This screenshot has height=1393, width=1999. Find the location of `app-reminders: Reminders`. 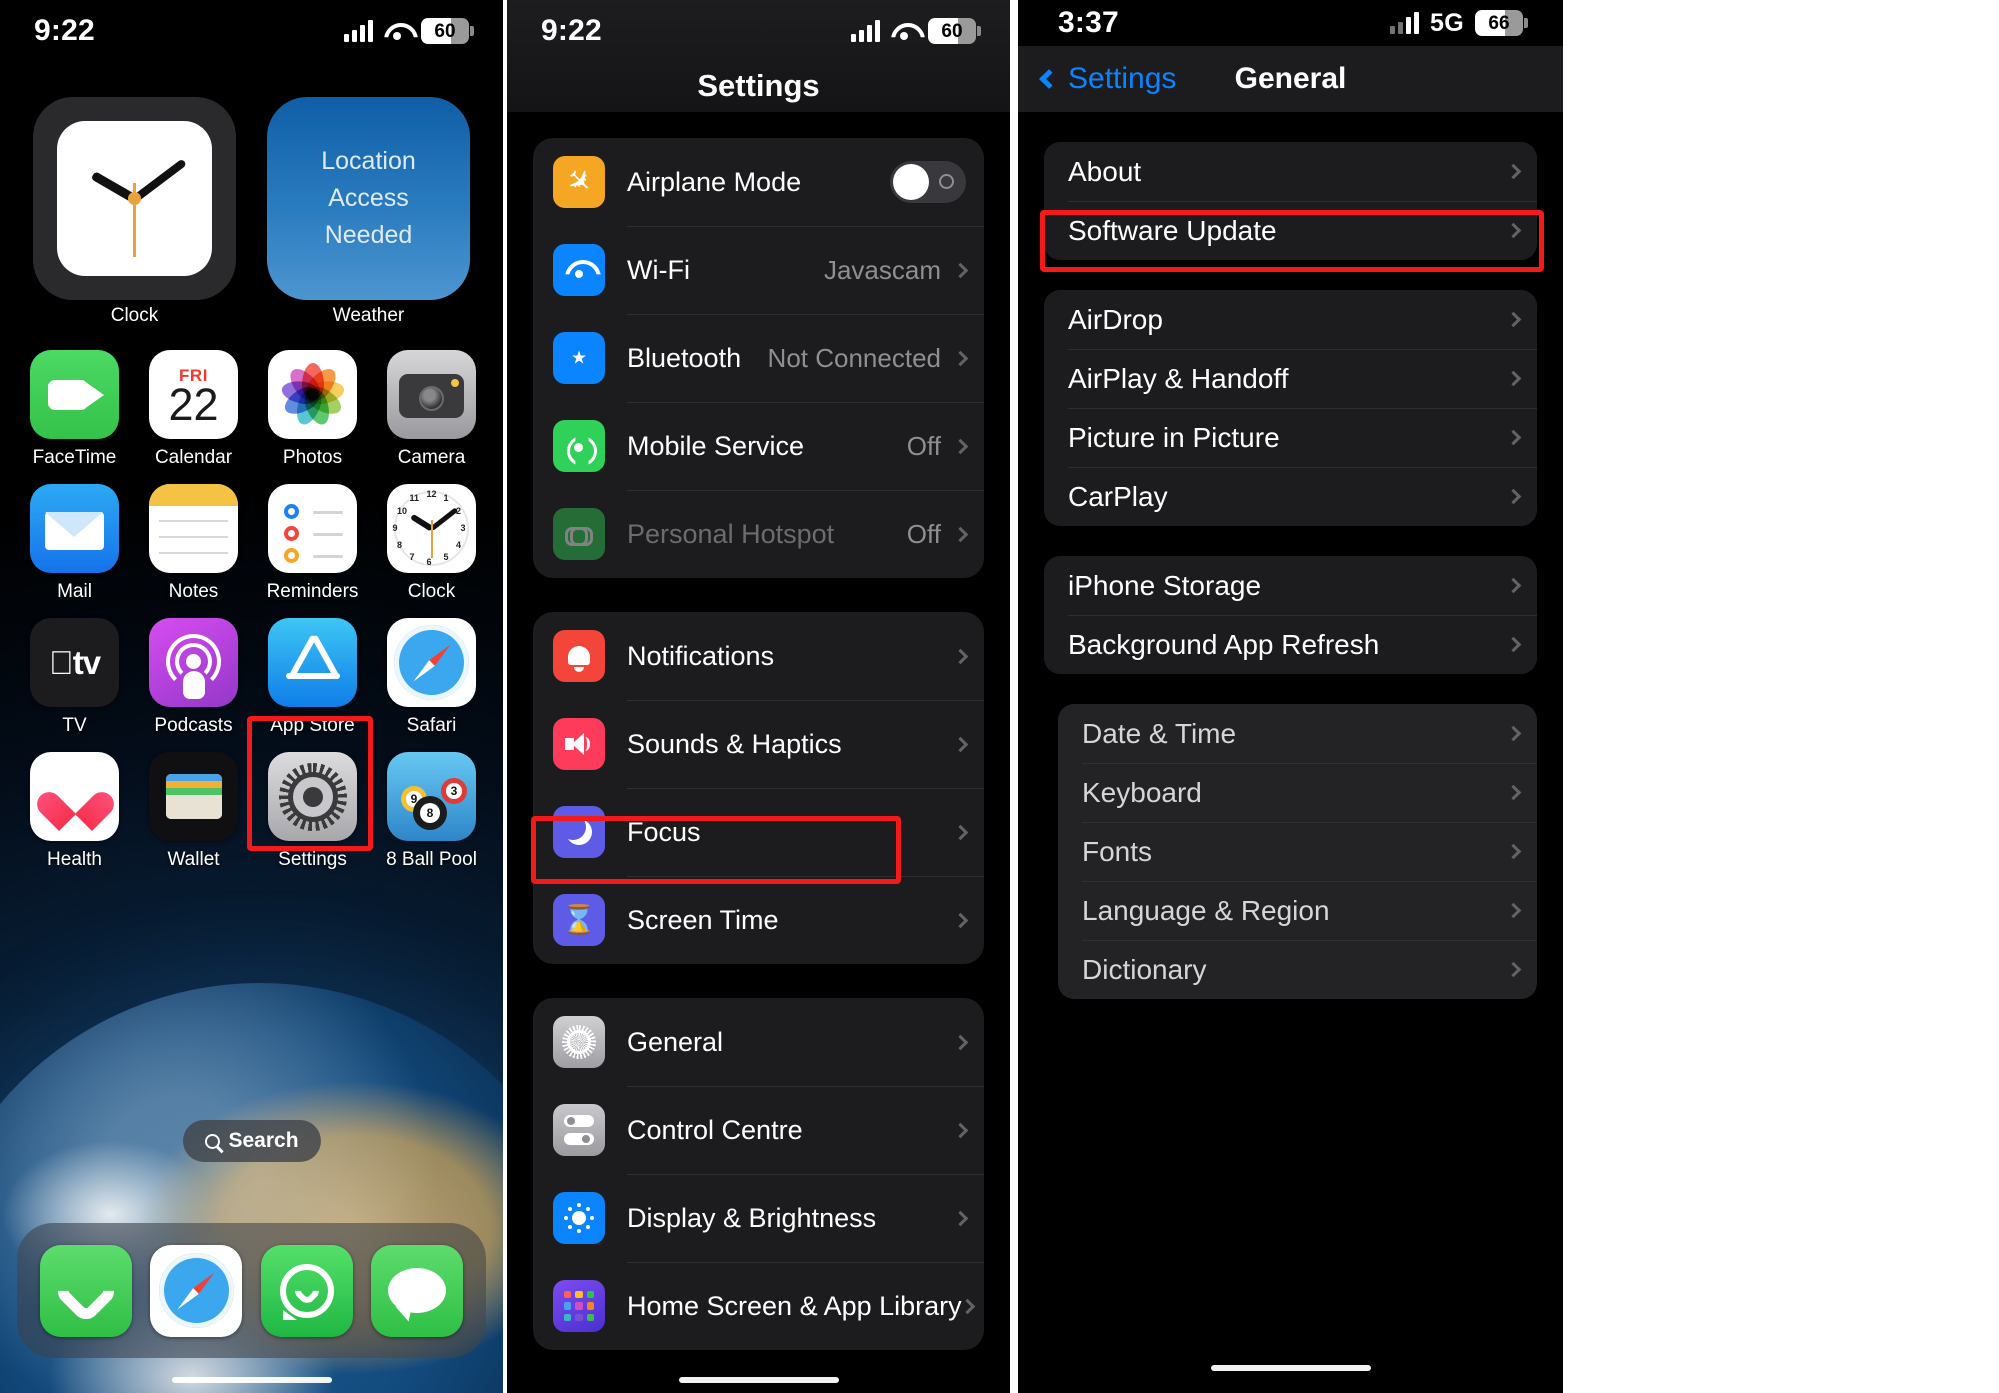

app-reminders: Reminders is located at coordinates (312, 543).